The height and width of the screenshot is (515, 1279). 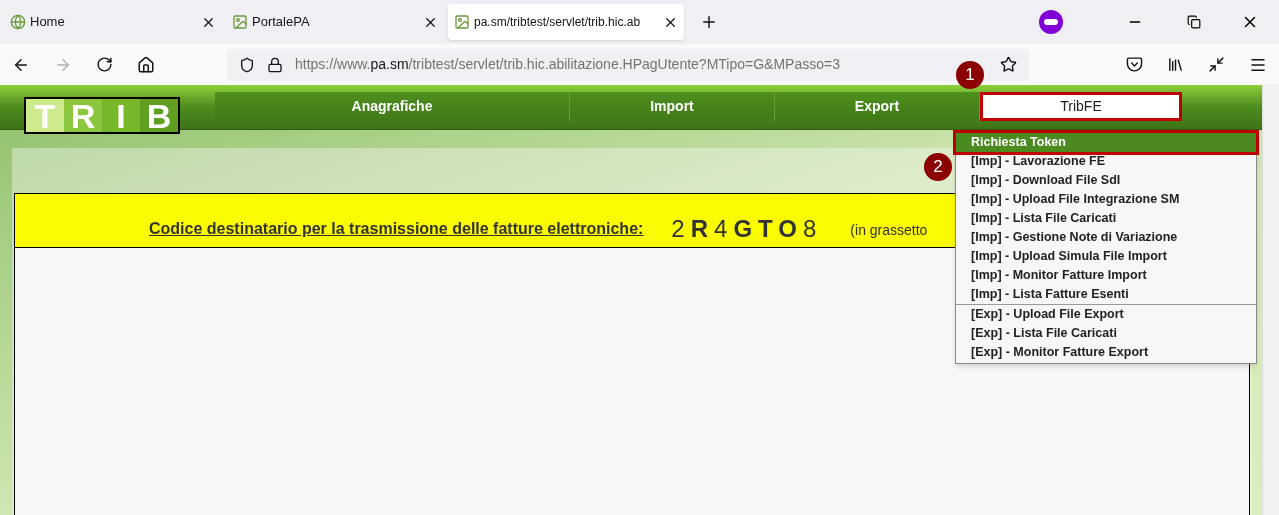 What do you see at coordinates (889, 230) in the screenshot?
I see `banner-note: (in grassetto` at bounding box center [889, 230].